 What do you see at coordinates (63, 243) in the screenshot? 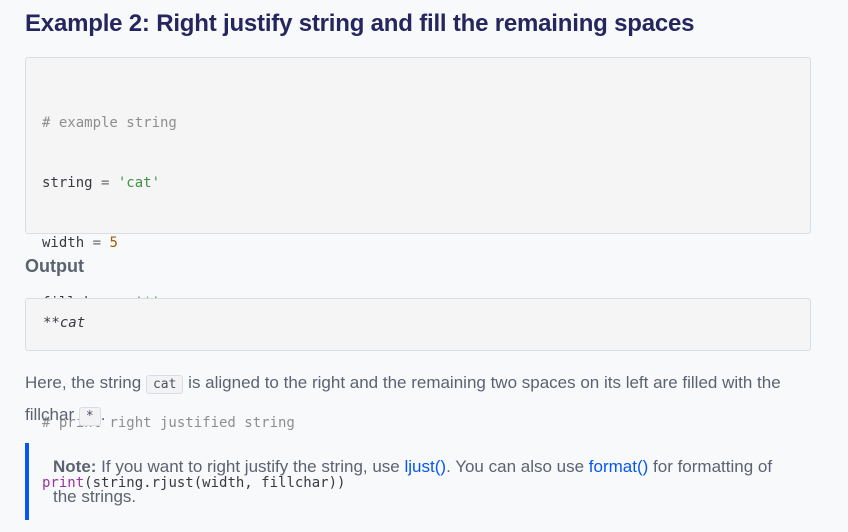
I see `code-variable: width` at bounding box center [63, 243].